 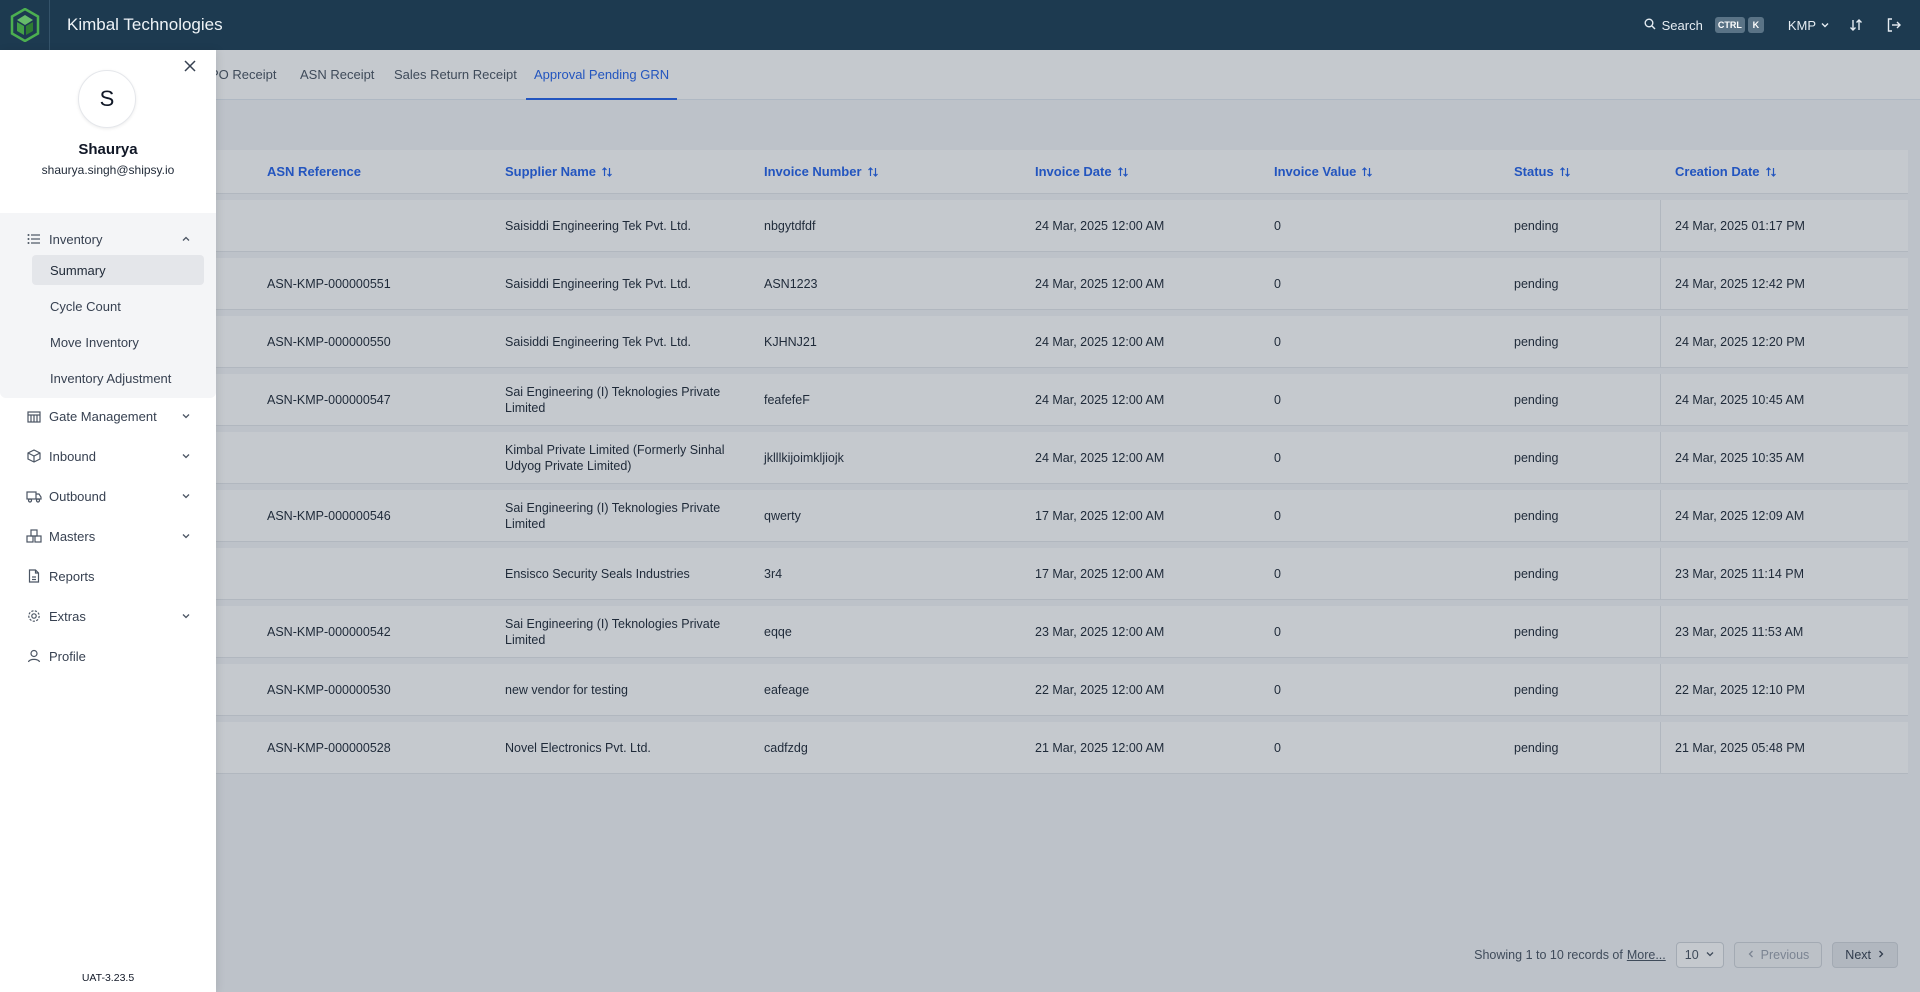 What do you see at coordinates (72, 456) in the screenshot?
I see `nav-label: Inbound` at bounding box center [72, 456].